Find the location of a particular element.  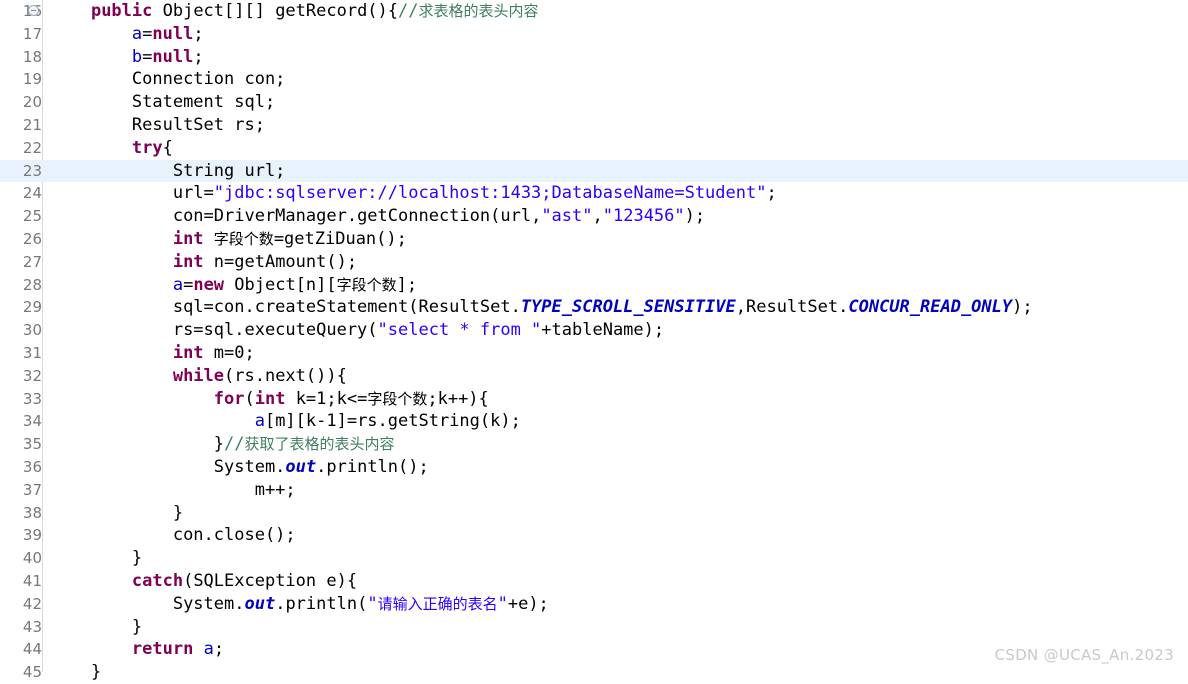

line-number: 29 is located at coordinates (21, 307).